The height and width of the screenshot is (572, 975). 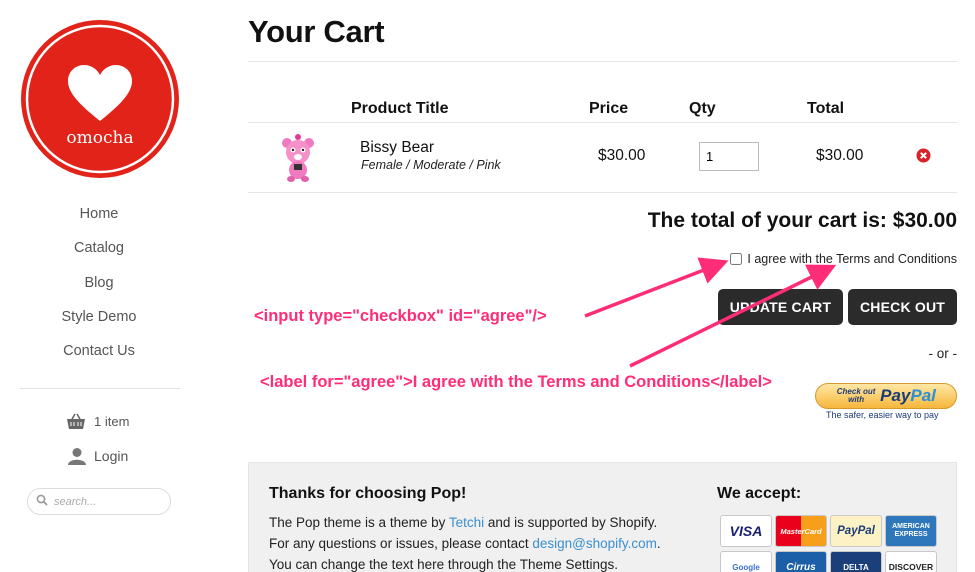 What do you see at coordinates (856, 561) in the screenshot?
I see `delta-card-icon: DELTA` at bounding box center [856, 561].